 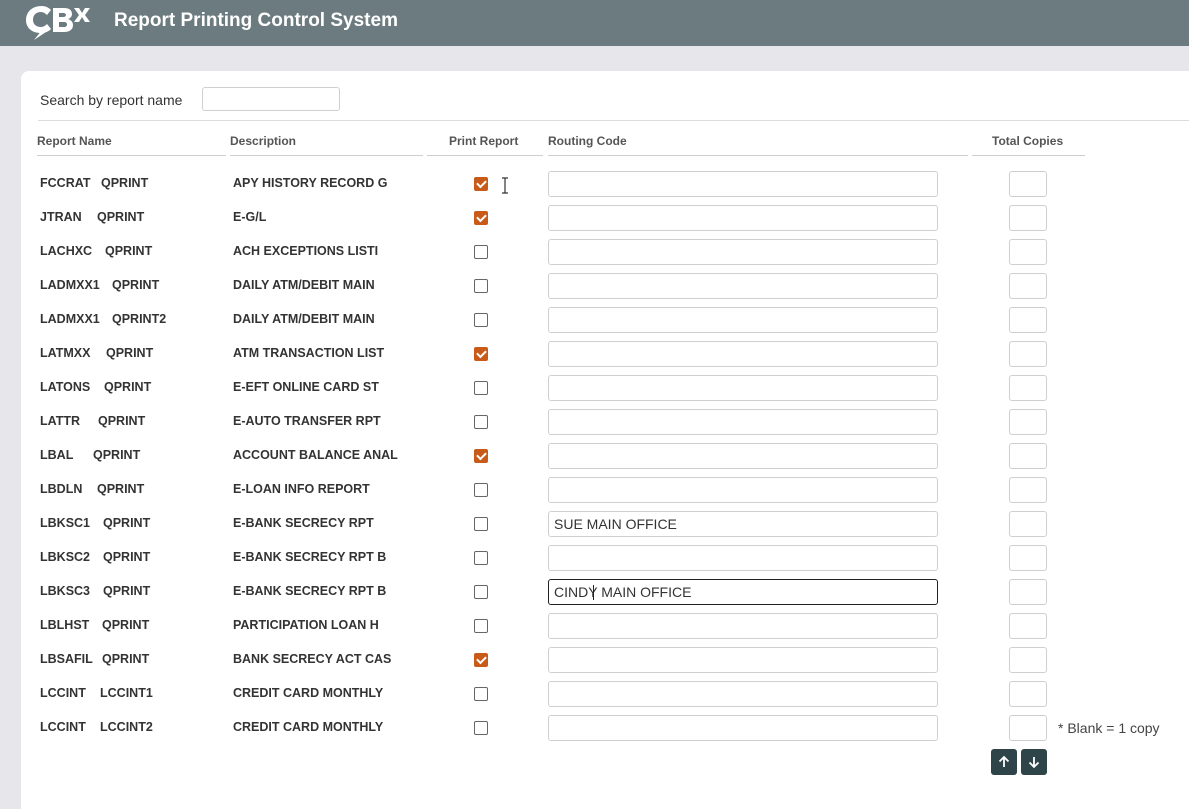 I want to click on report-description-cell: E-G/L, so click(x=250, y=217).